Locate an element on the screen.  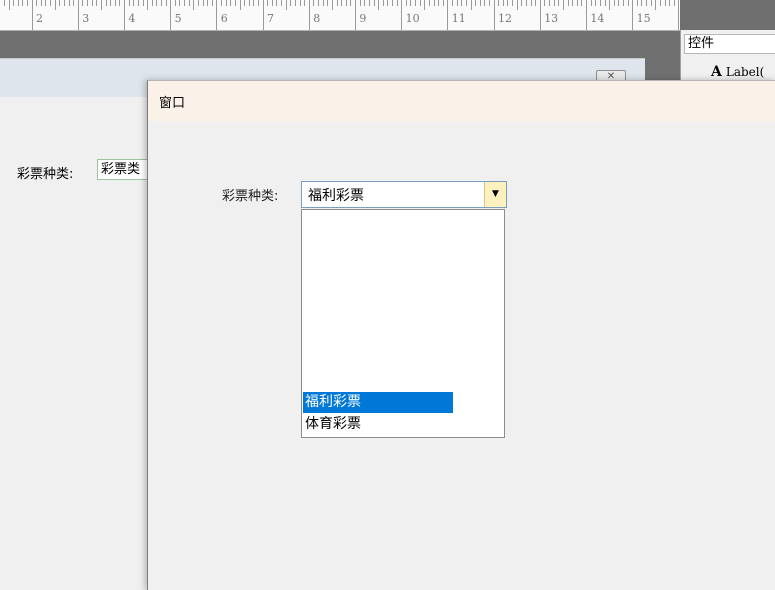
window-titlebar: 窗口 is located at coordinates (461, 101).